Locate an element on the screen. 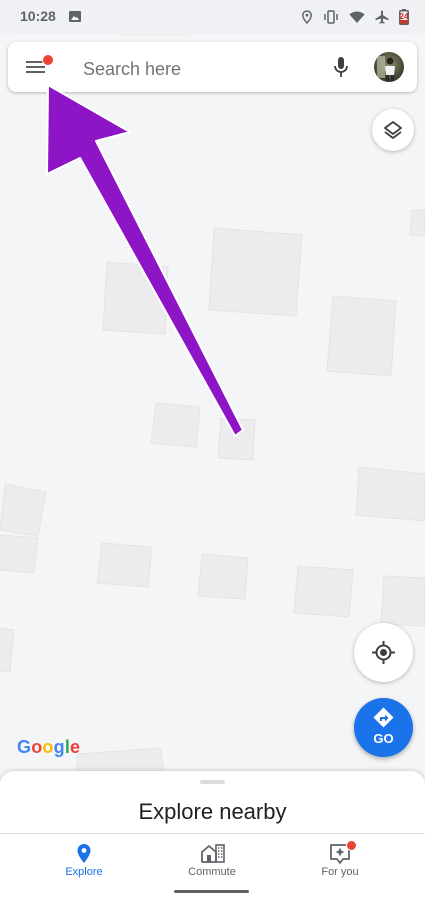 The height and width of the screenshot is (903, 425). commute-icon is located at coordinates (213, 853).